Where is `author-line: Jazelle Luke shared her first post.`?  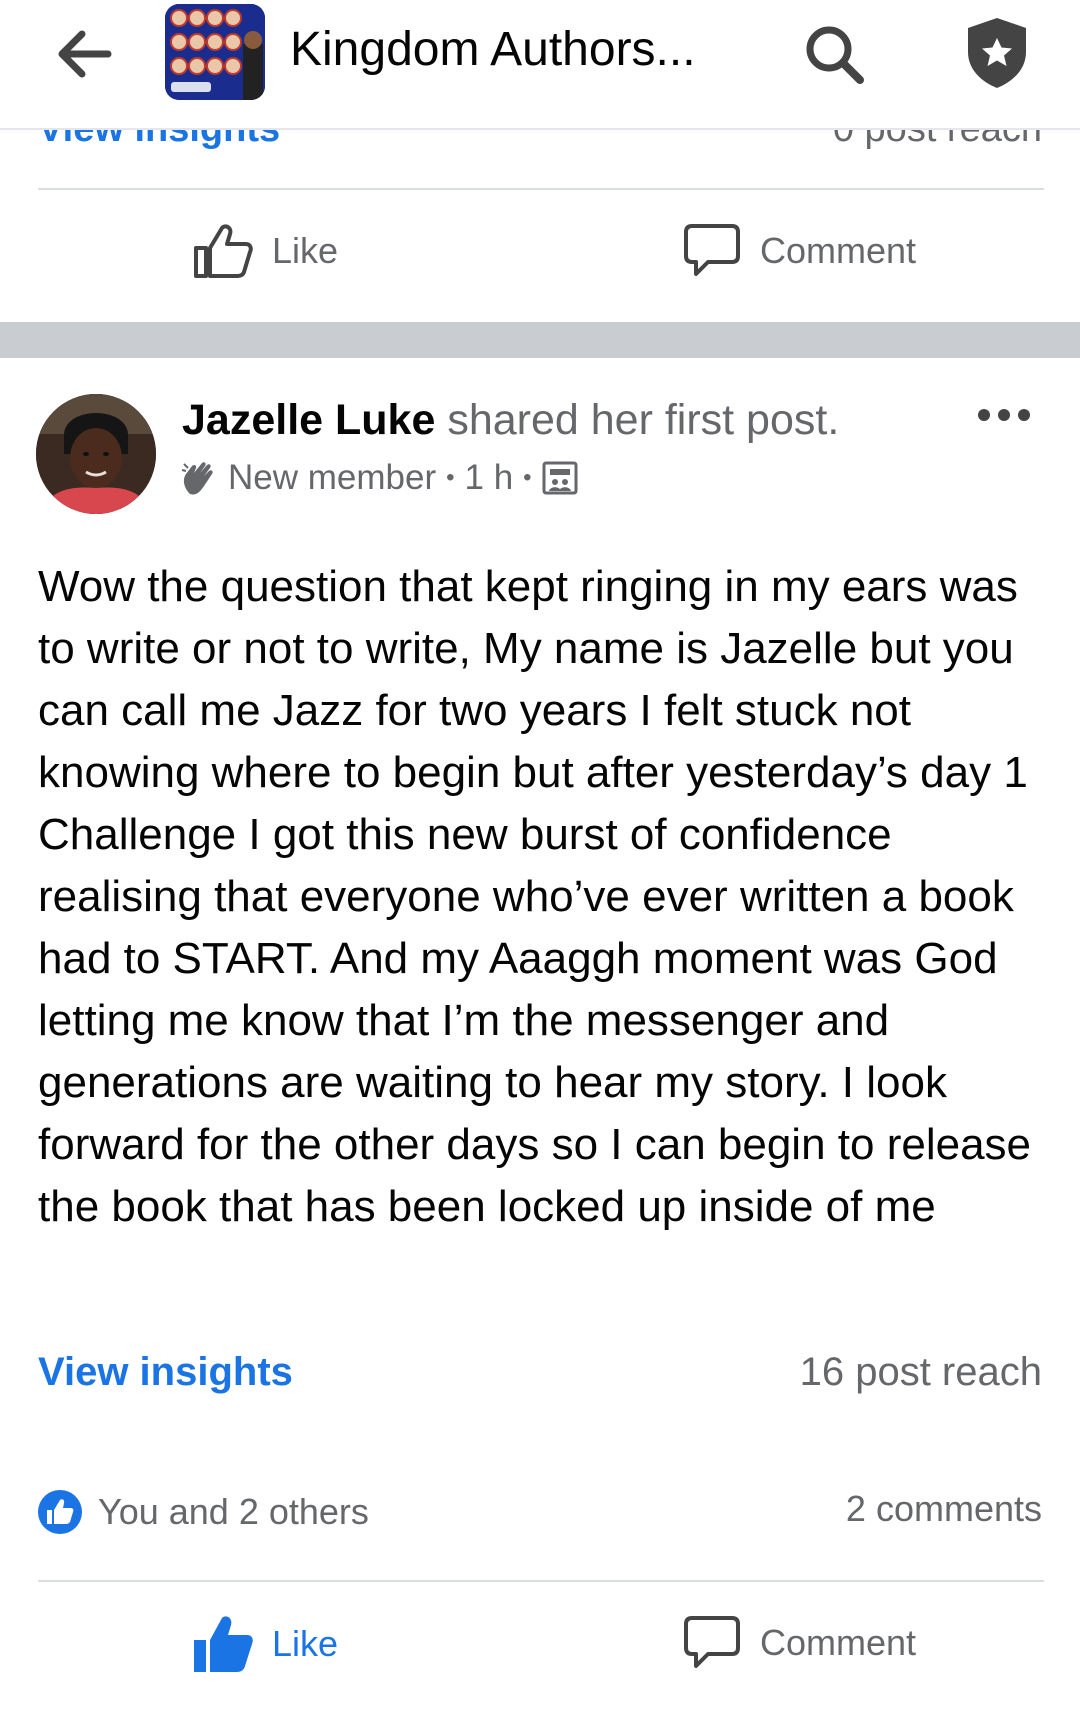
author-line: Jazelle Luke shared her first post. is located at coordinates (510, 420).